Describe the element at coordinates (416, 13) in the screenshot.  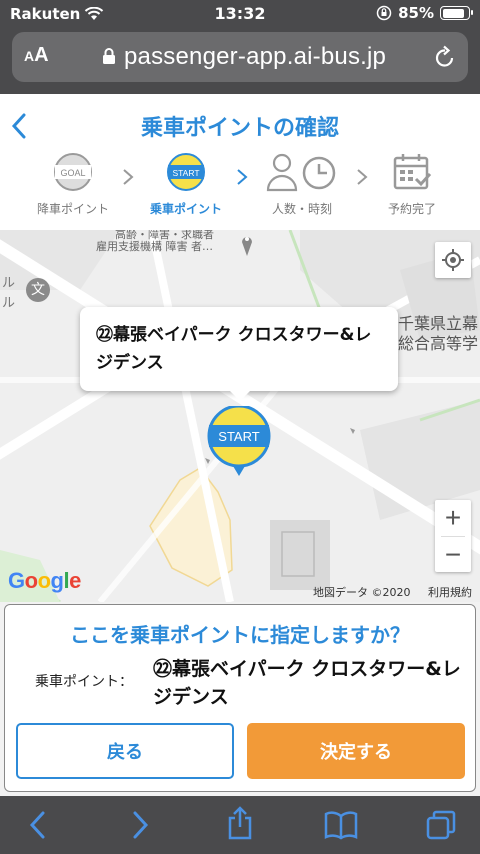
I see `battery-percent: 85%` at that location.